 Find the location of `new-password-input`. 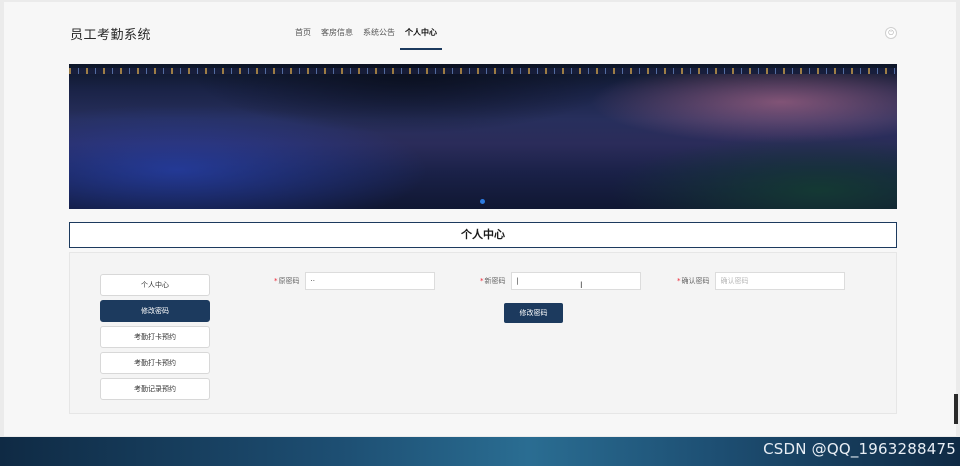

new-password-input is located at coordinates (575, 281).